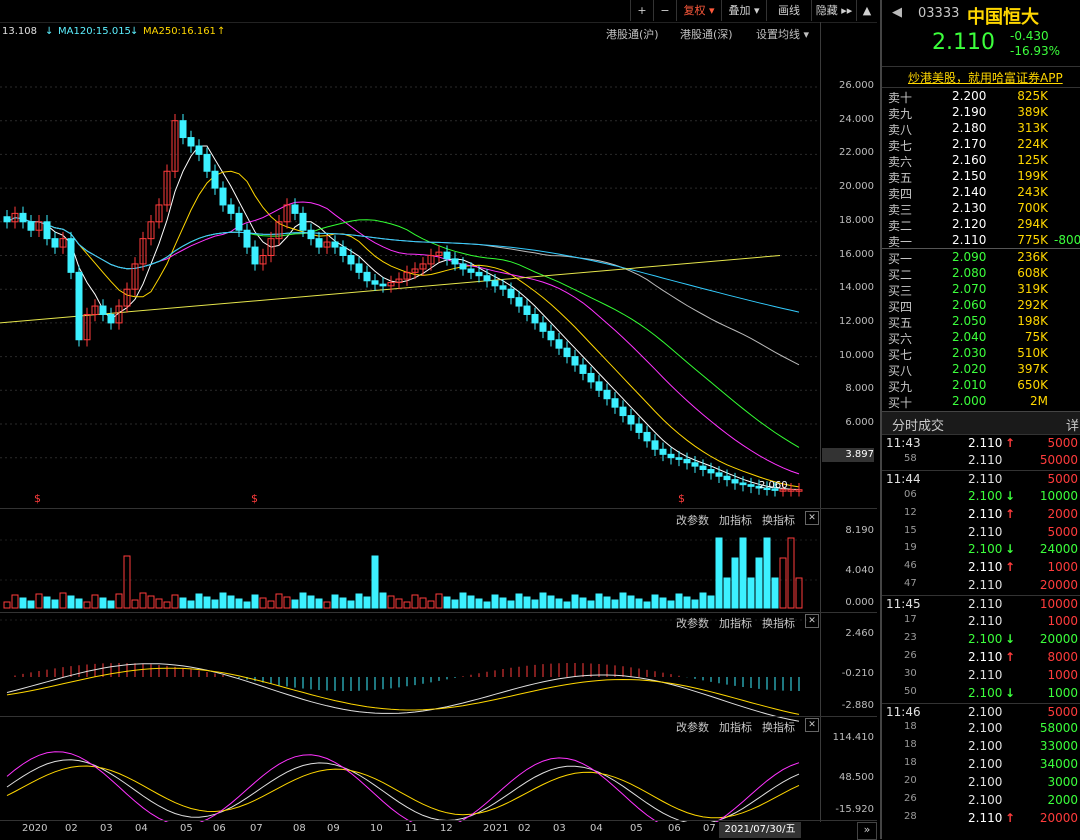  I want to click on draw-line-button: 画线, so click(788, 10).